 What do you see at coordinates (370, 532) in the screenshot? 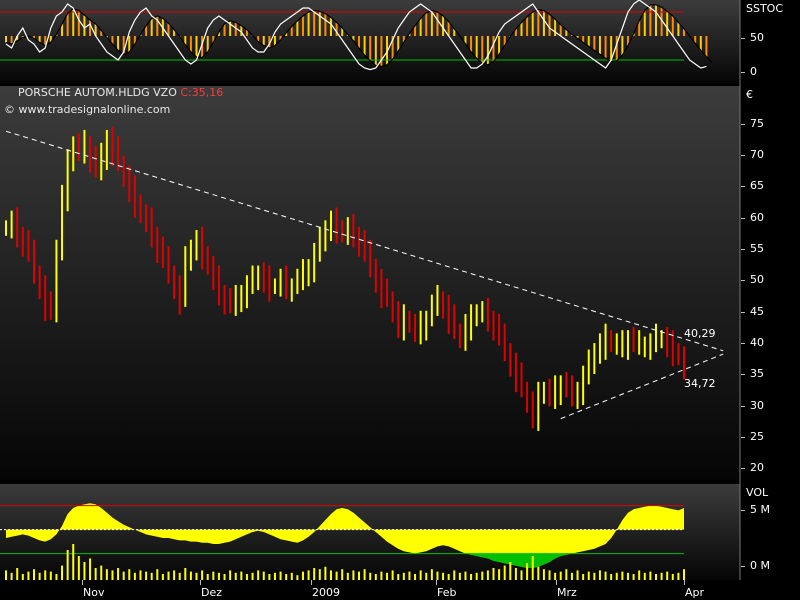
I see `volume-background` at bounding box center [370, 532].